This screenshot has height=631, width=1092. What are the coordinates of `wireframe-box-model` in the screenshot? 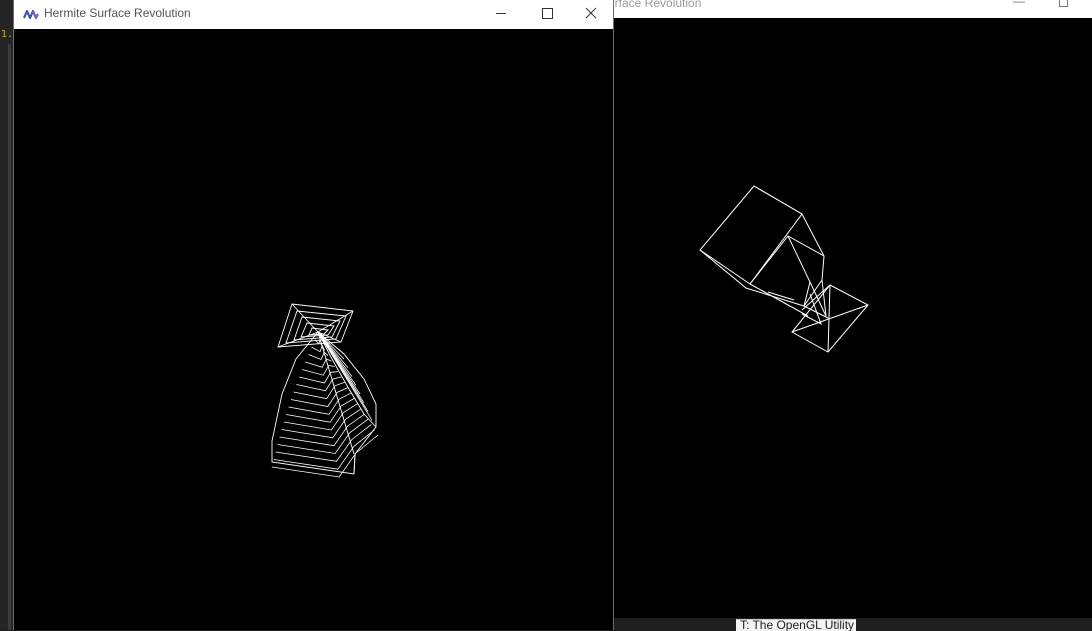 It's located at (784, 269).